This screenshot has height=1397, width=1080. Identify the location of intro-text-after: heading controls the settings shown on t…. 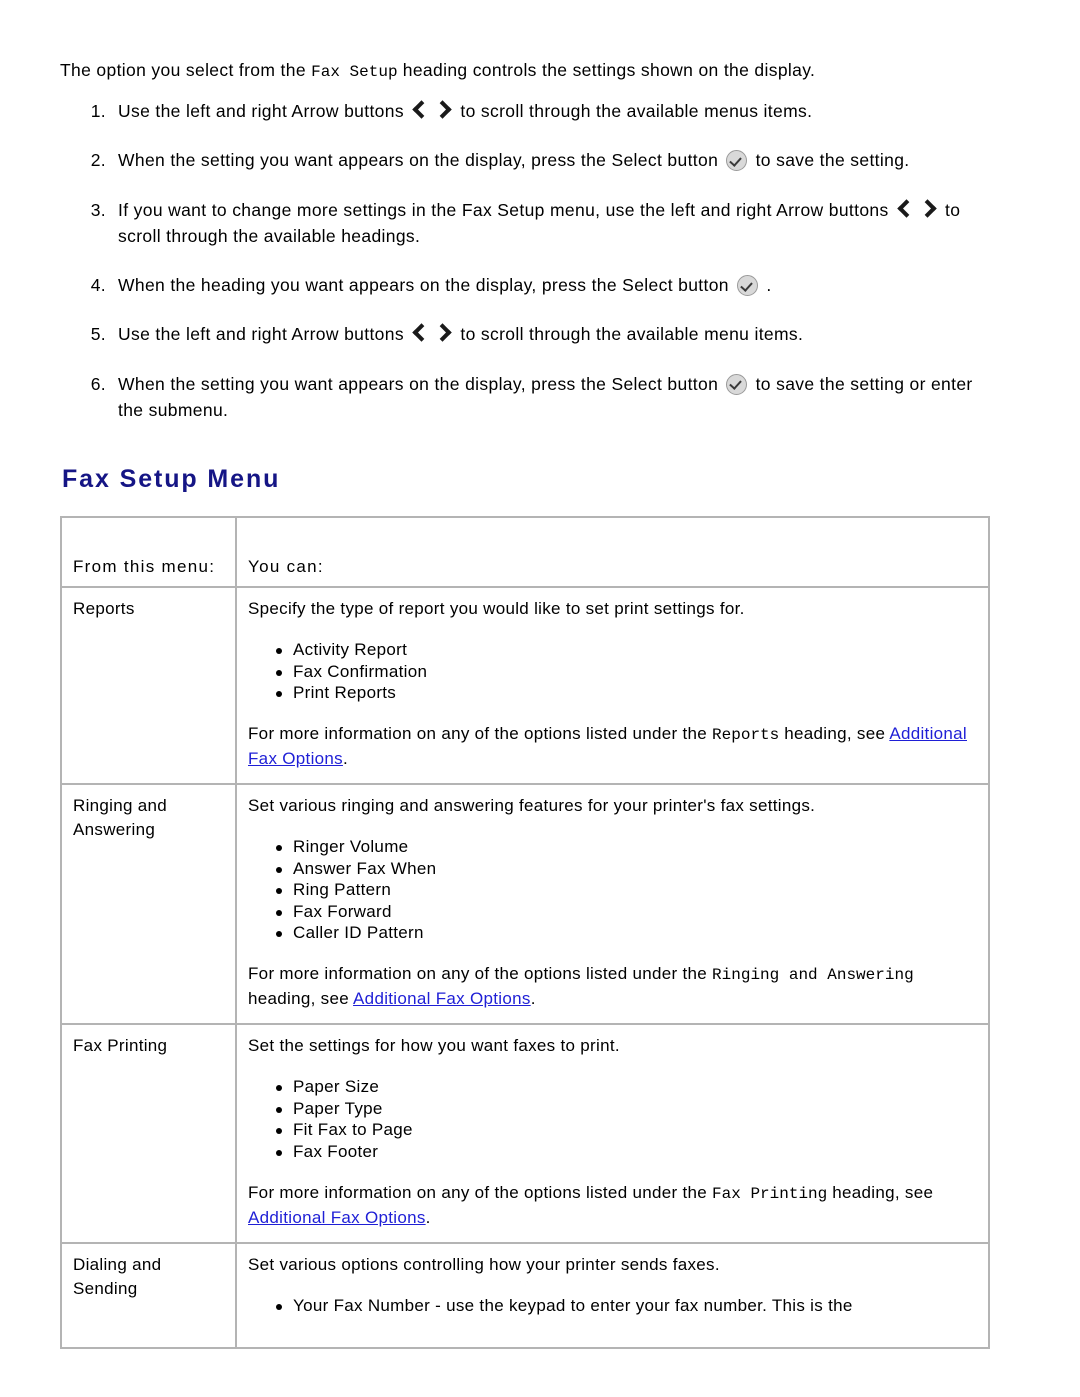
(606, 70).